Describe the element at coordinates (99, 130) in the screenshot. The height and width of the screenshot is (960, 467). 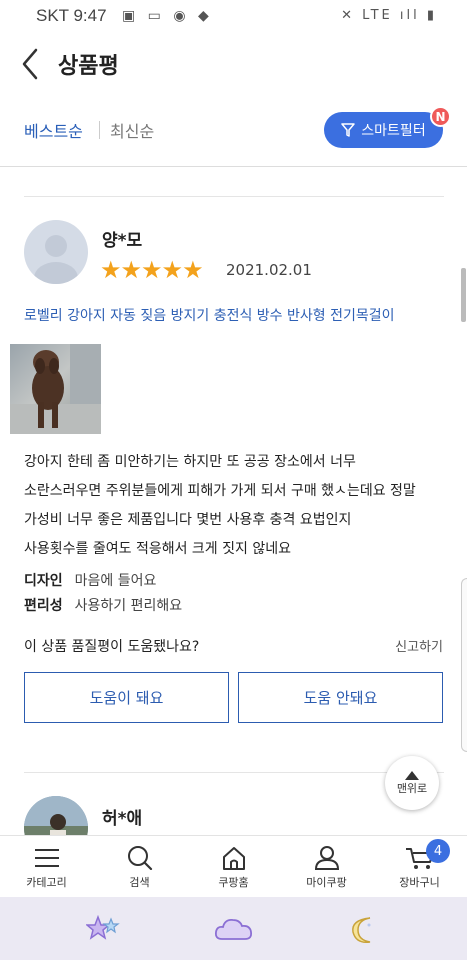
I see `sort-divider` at that location.